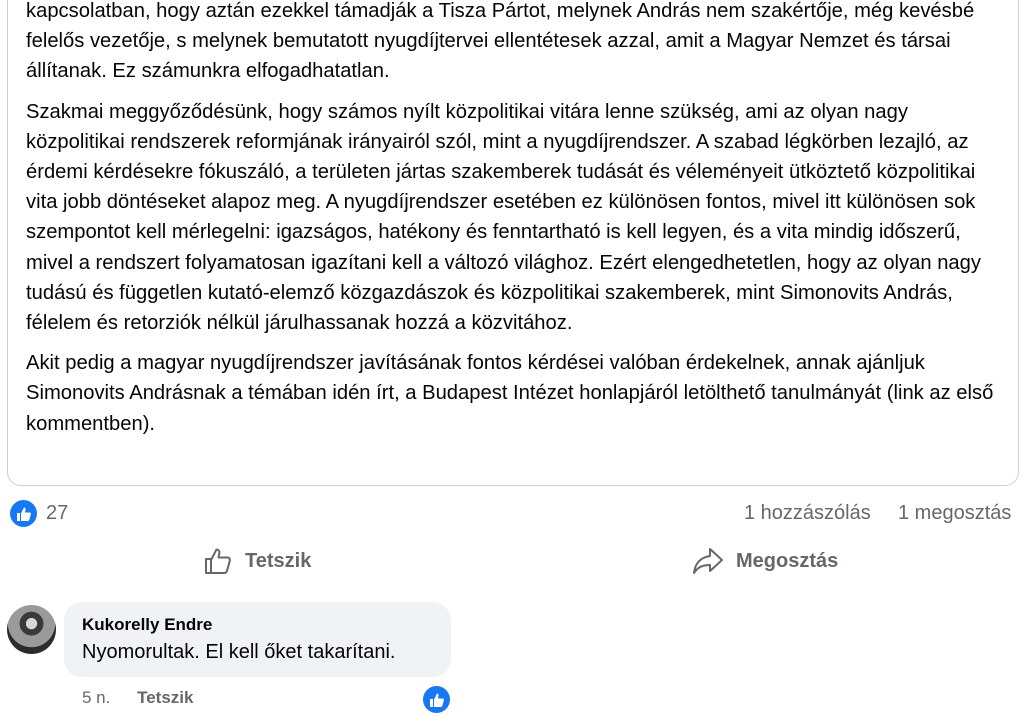  What do you see at coordinates (278, 560) in the screenshot?
I see `like-button-label: Tetszik` at bounding box center [278, 560].